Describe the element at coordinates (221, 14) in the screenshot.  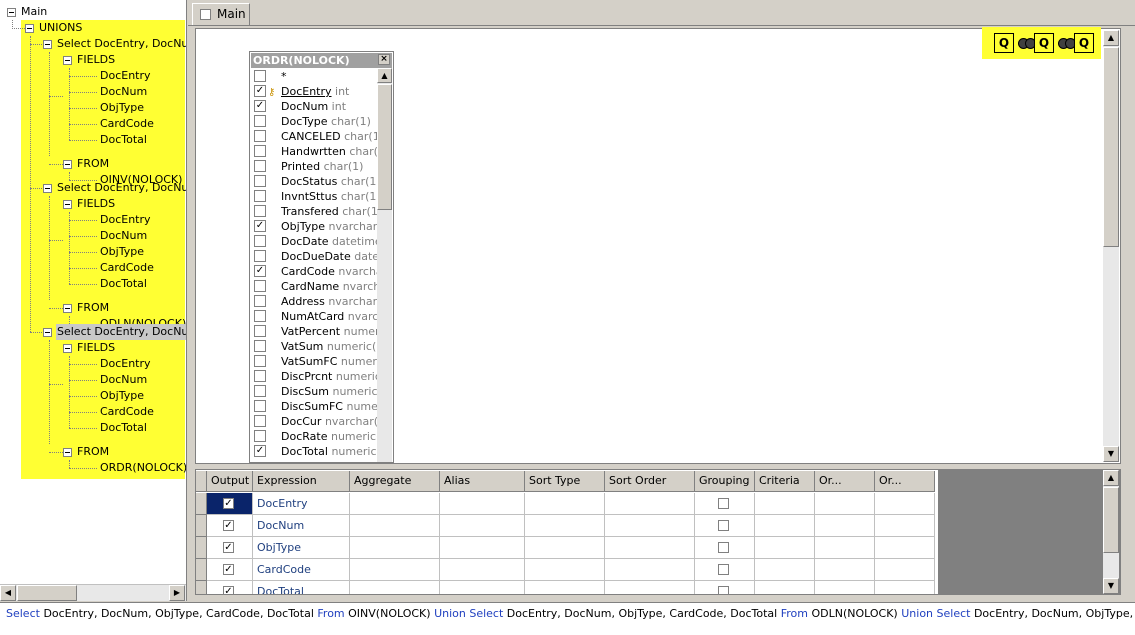
I see `tab-main: Main` at that location.